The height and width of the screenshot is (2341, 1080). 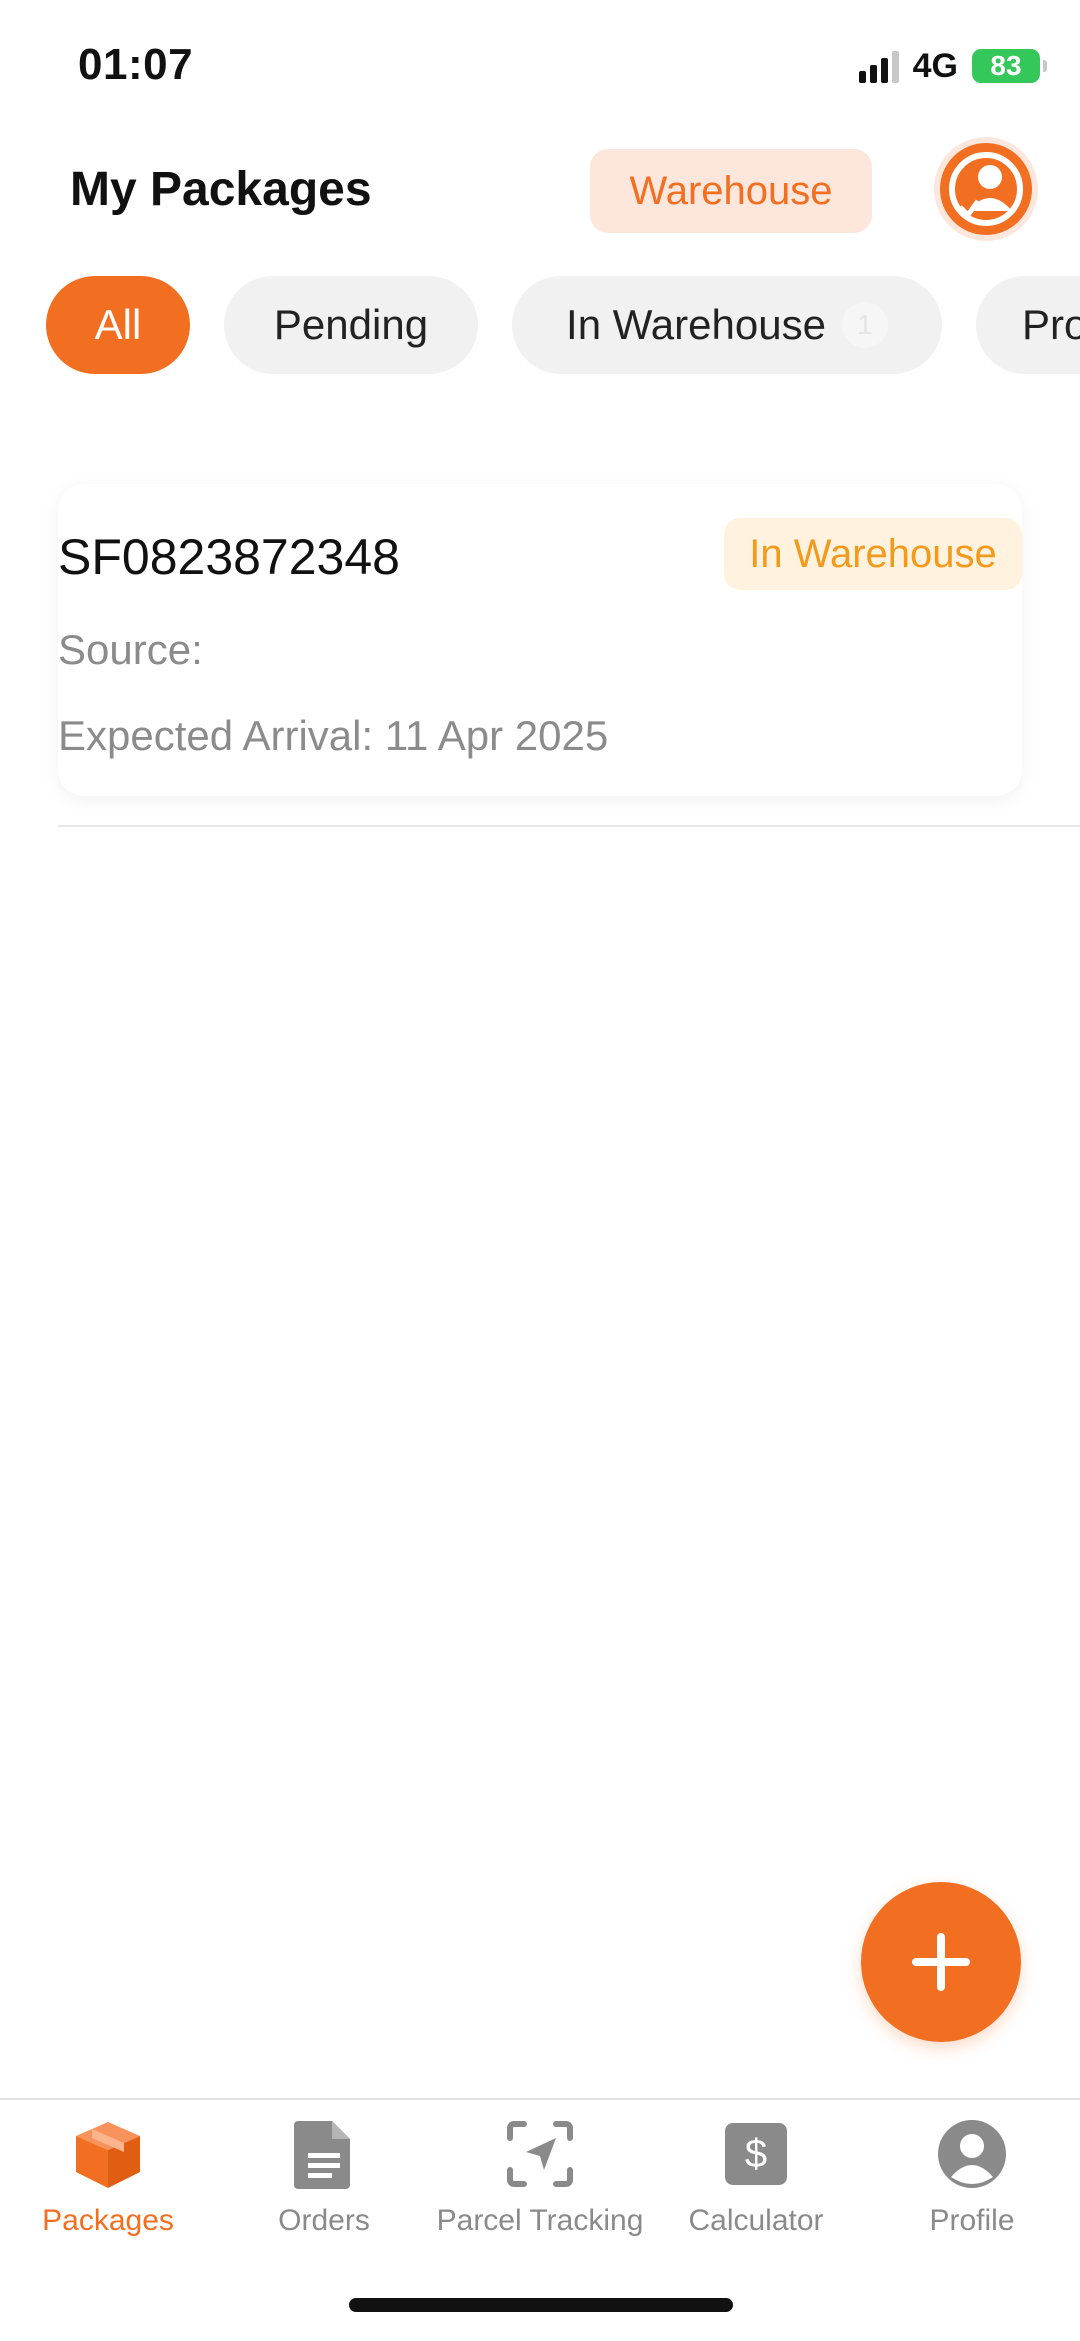 I want to click on status-indicators: 4G 83, so click(x=952, y=66).